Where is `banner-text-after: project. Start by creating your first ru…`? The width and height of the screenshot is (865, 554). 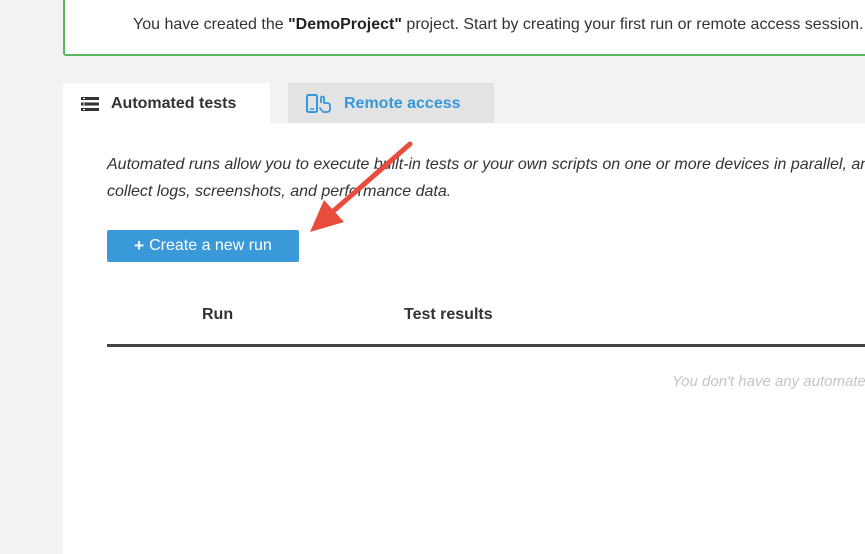
banner-text-after: project. Start by creating your first ru… is located at coordinates (632, 24).